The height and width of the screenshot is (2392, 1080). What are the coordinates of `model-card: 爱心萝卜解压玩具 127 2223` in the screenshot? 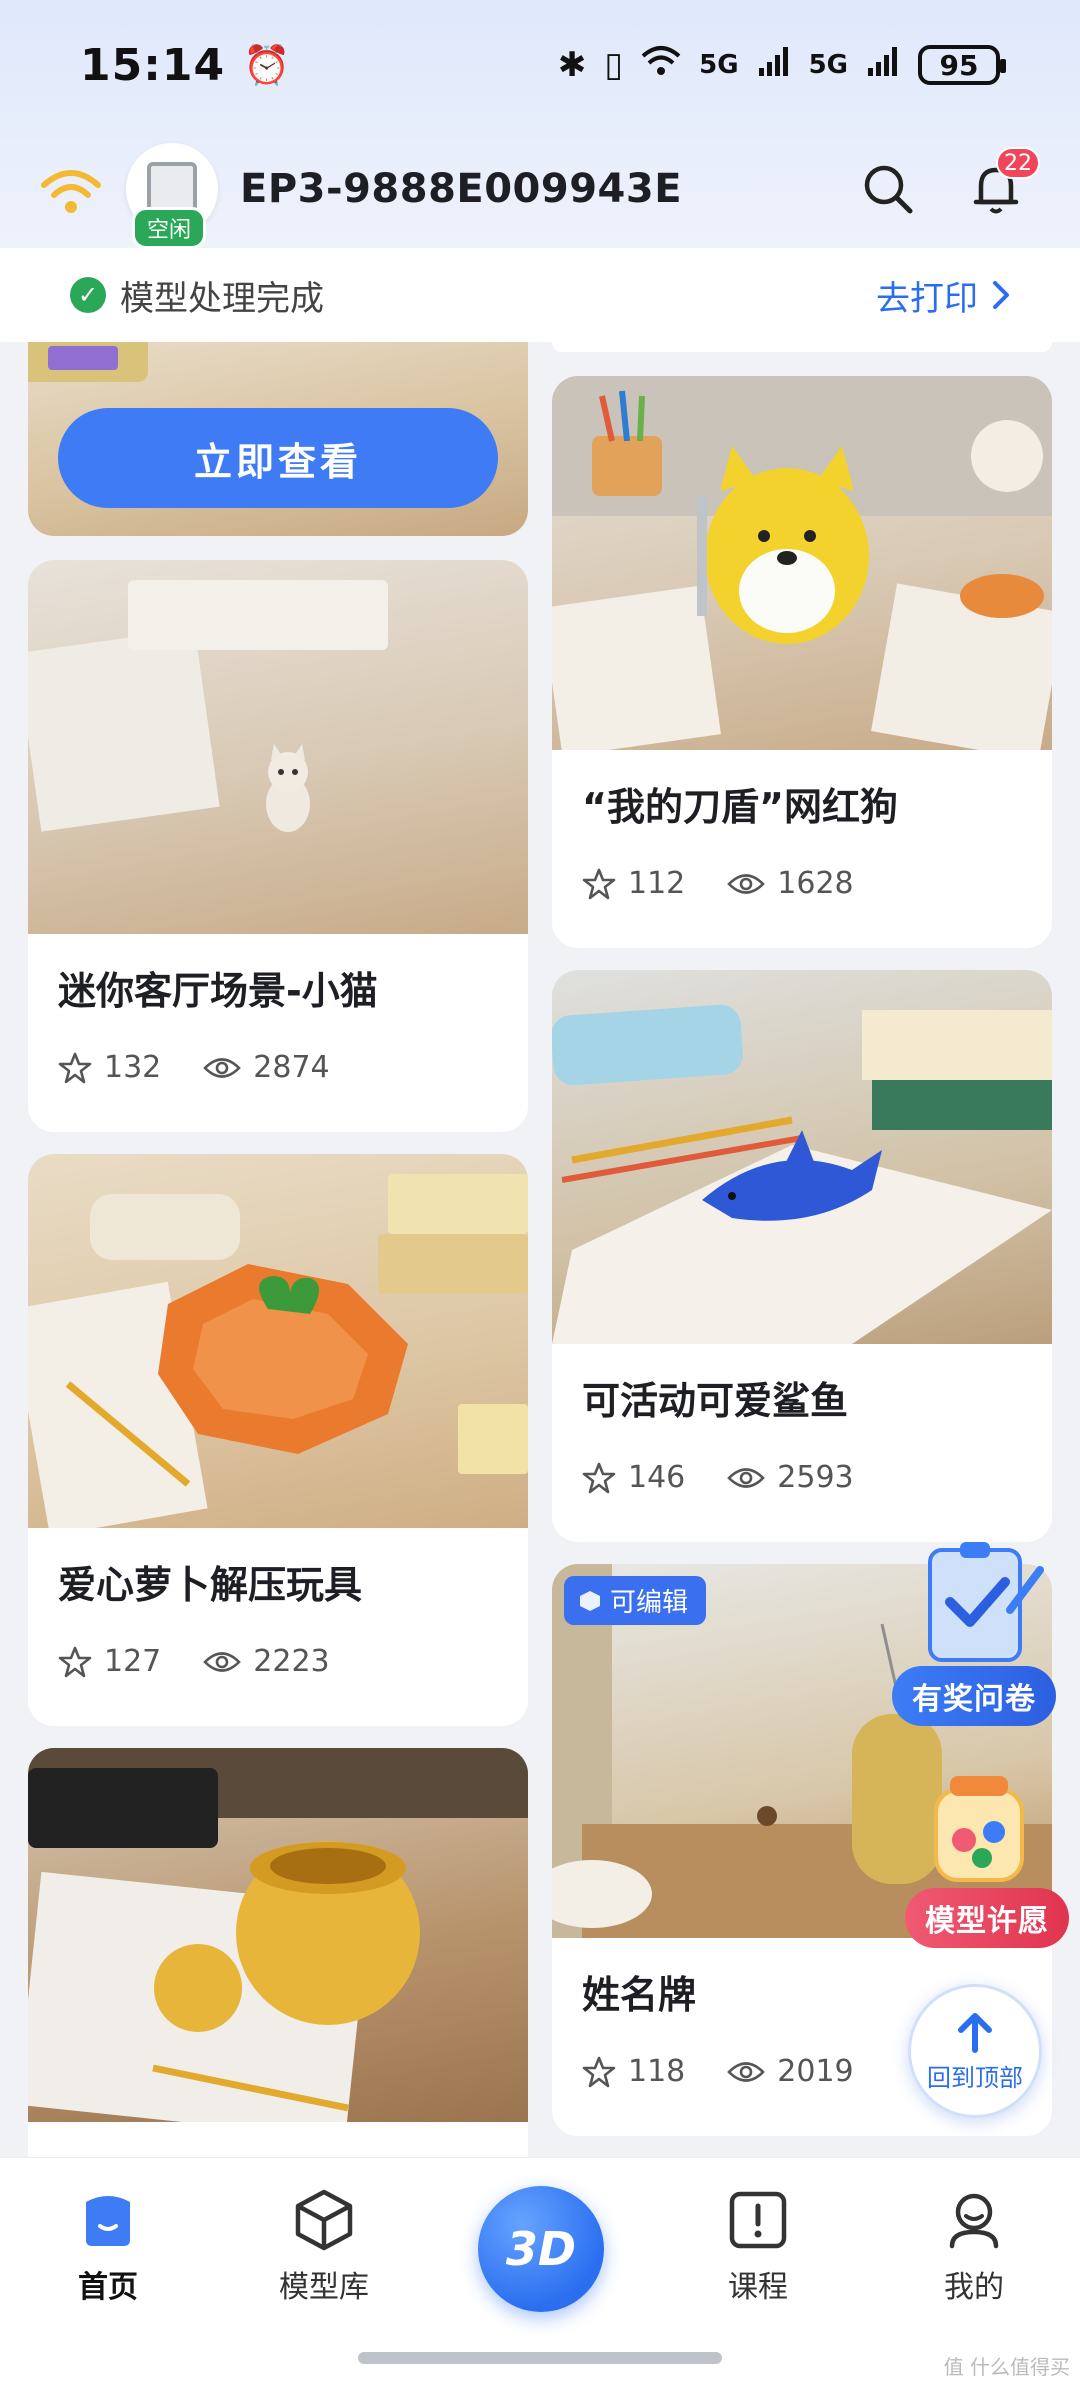 It's located at (278, 1440).